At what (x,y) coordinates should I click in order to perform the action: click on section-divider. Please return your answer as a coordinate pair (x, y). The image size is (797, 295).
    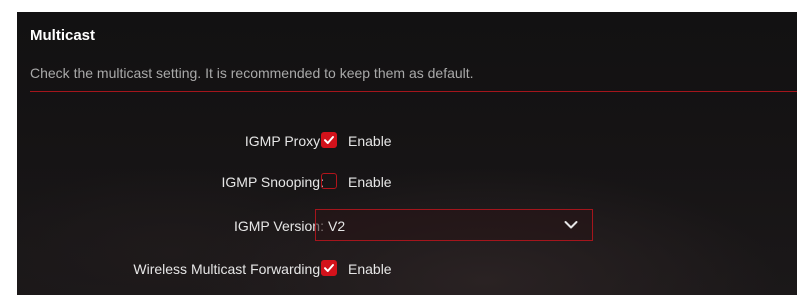
    Looking at the image, I should click on (413, 91).